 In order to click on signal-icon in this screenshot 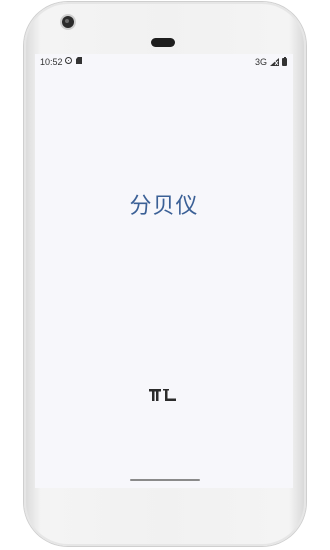, I will do `click(274, 62)`.